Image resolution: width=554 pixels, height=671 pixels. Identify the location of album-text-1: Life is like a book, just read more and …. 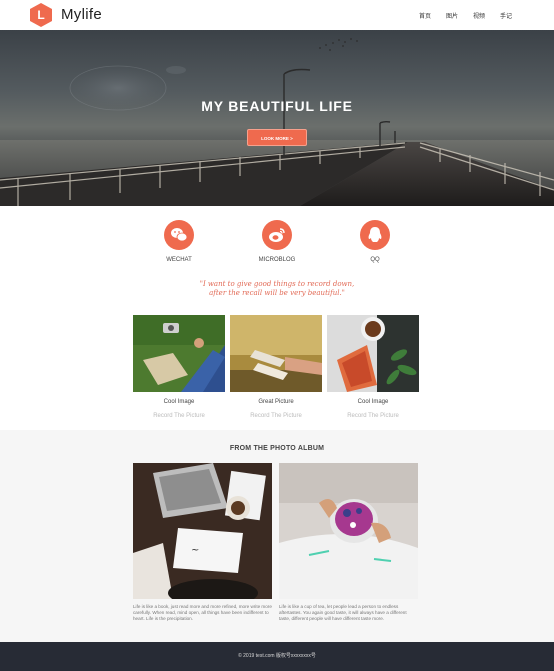
(202, 612).